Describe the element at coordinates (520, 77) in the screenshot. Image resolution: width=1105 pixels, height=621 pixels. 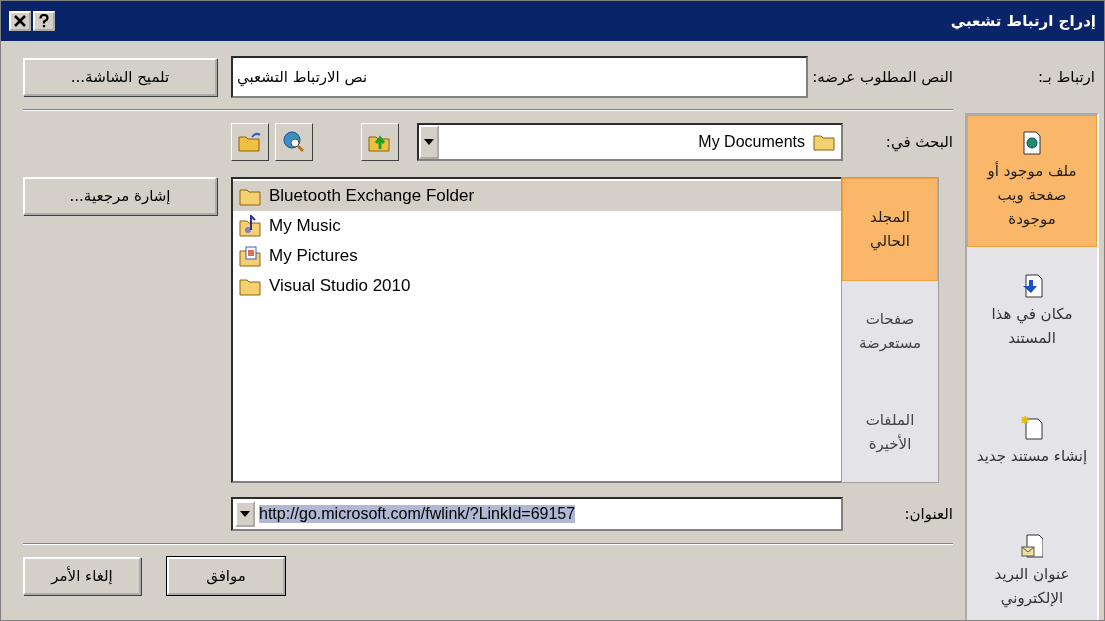
I see `display-text-field: نص الارتباط التشعبي` at that location.